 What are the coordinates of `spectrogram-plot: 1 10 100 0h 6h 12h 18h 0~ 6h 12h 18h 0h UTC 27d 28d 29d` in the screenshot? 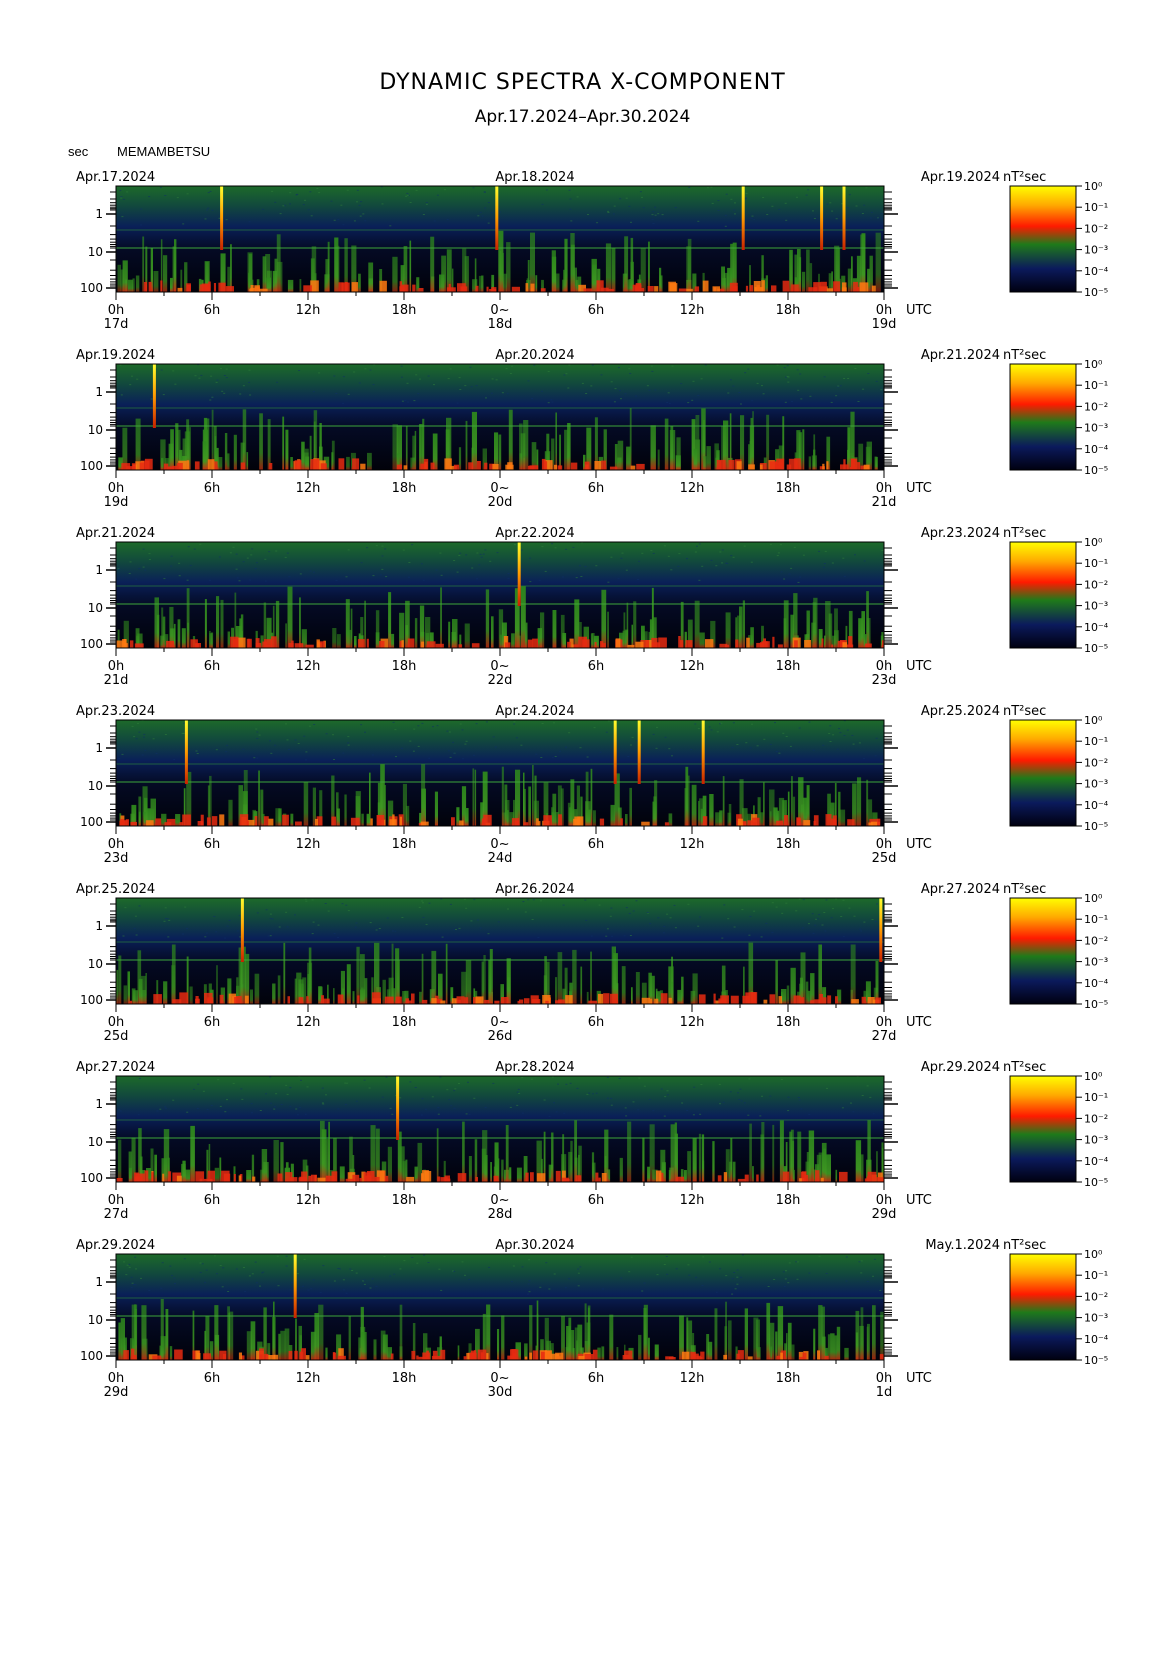 It's located at (506, 1148).